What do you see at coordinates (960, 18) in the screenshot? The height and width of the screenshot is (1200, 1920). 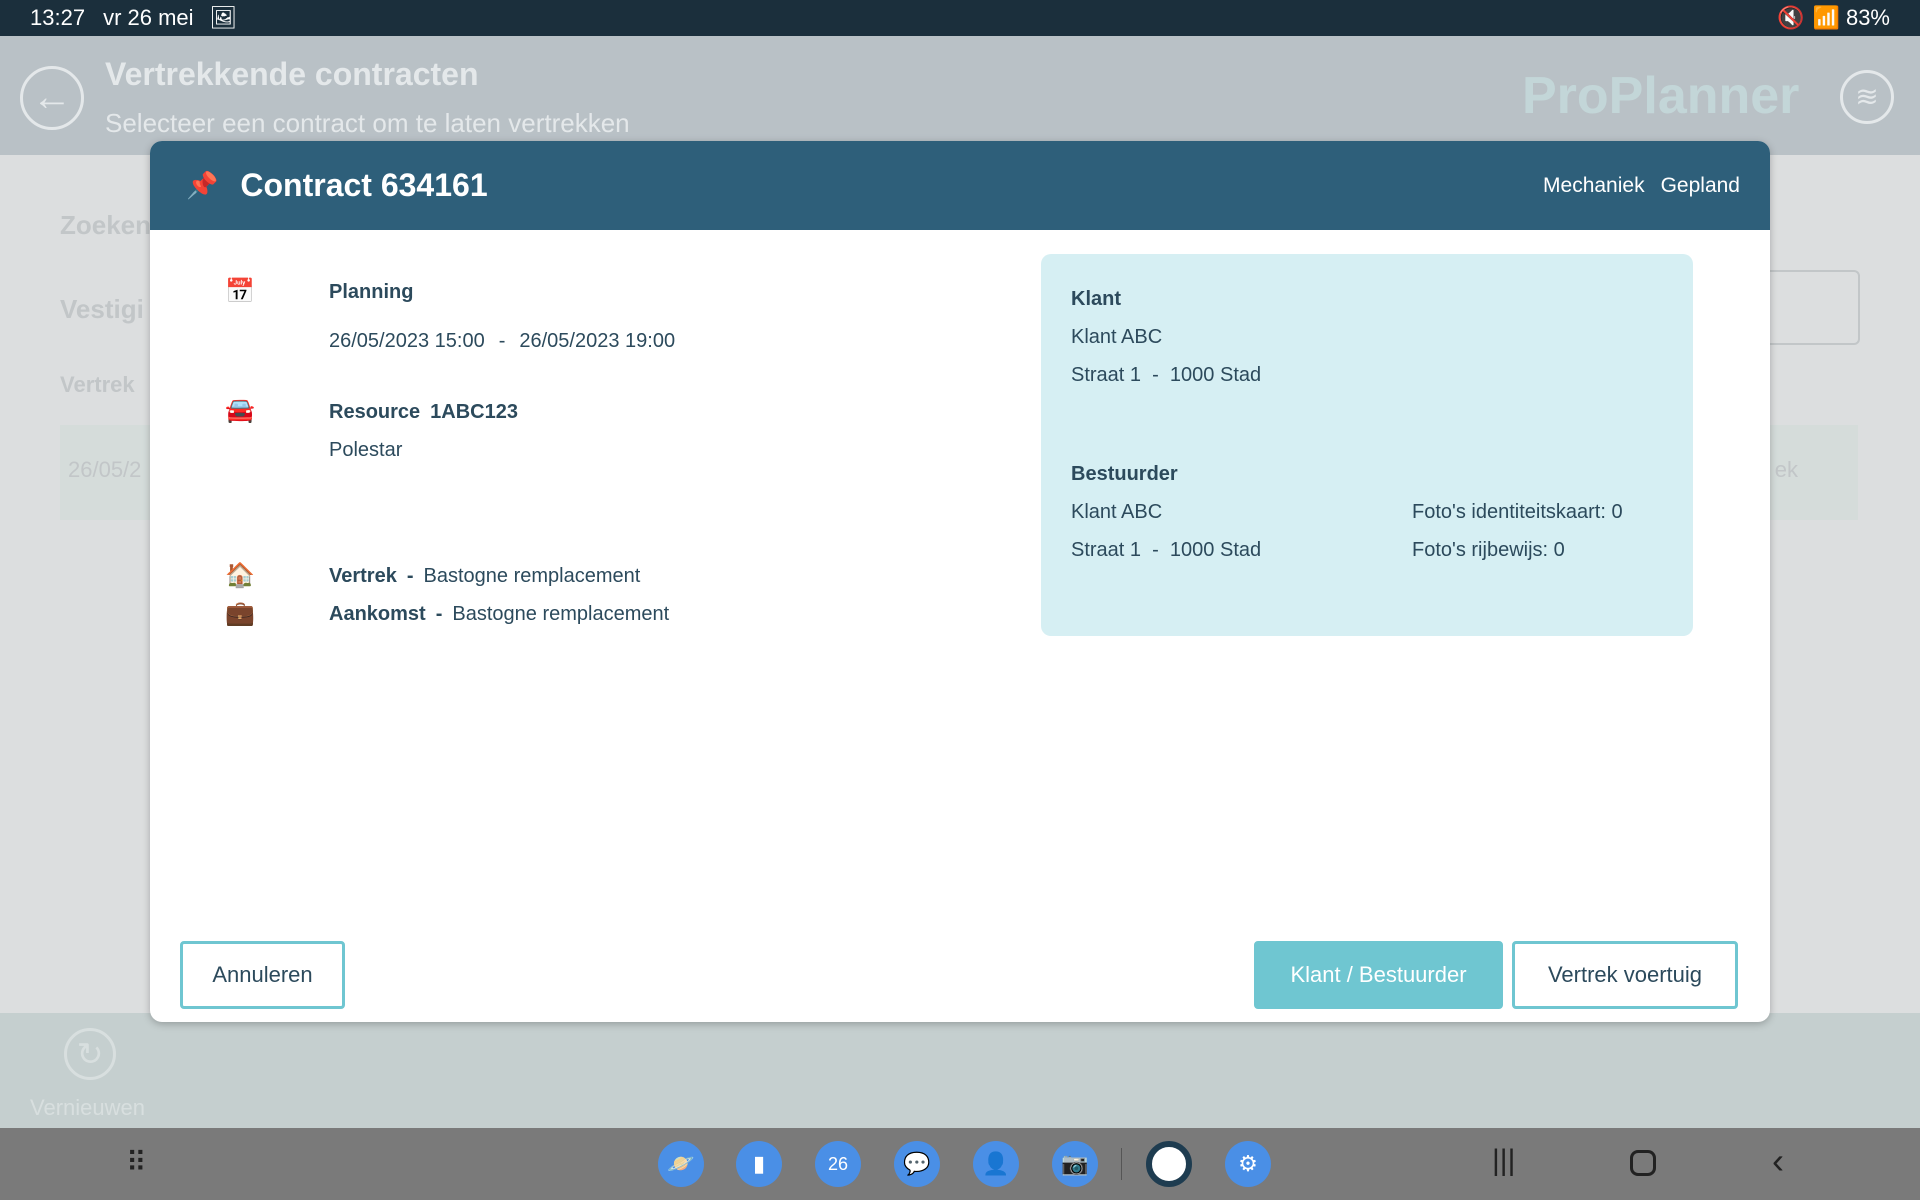 I see `status-bar: 13:27 vr 26 mei 🖼 🔇 📶 83%` at bounding box center [960, 18].